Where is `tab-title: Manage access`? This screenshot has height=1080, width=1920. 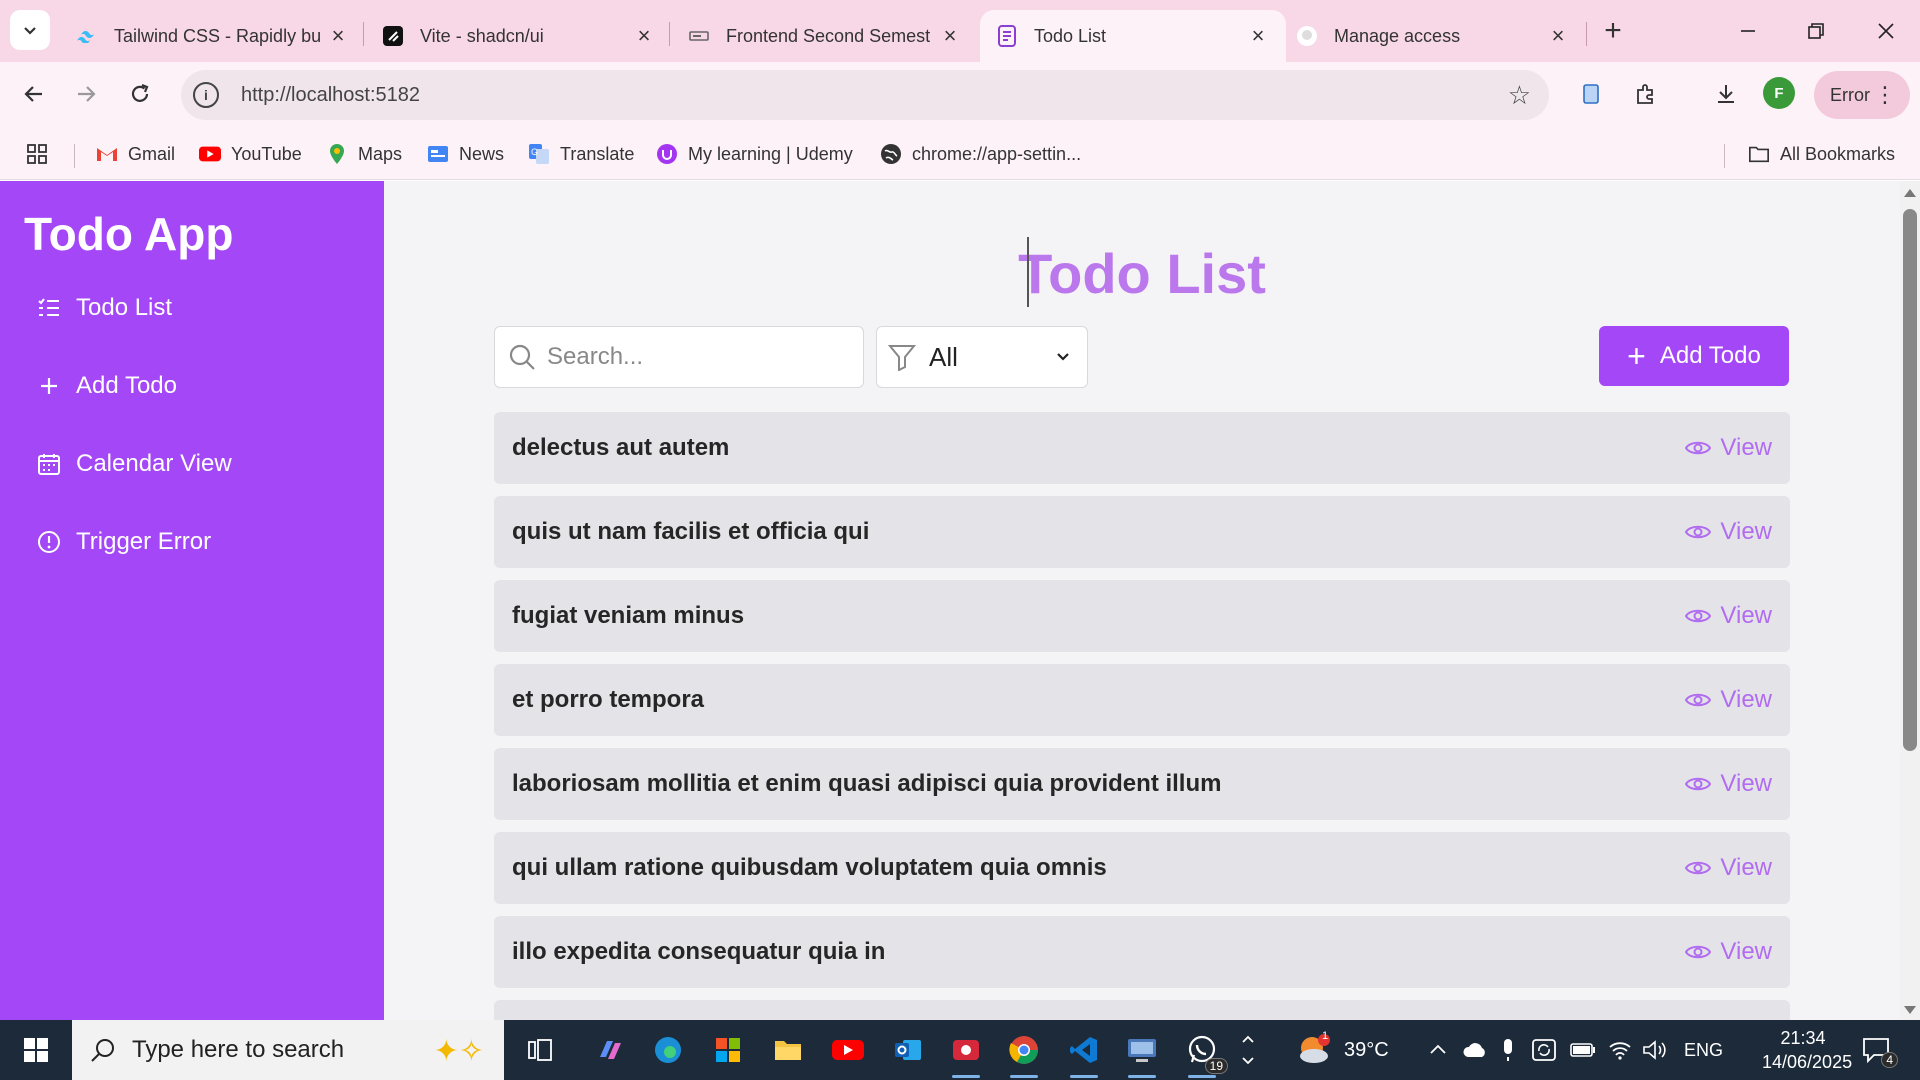 tab-title: Manage access is located at coordinates (1397, 35).